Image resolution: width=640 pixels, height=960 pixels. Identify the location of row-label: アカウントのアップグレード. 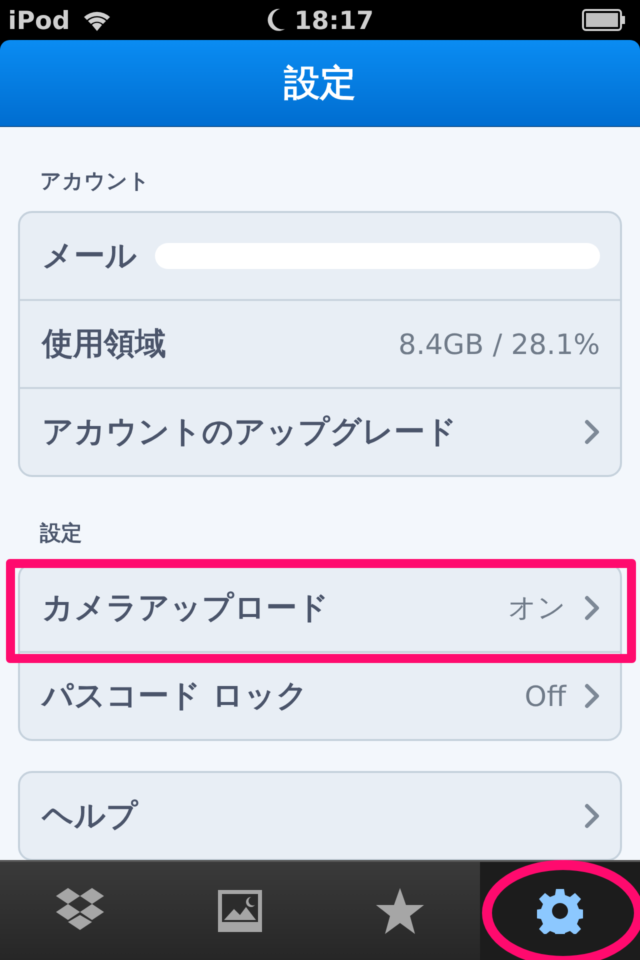
(249, 432).